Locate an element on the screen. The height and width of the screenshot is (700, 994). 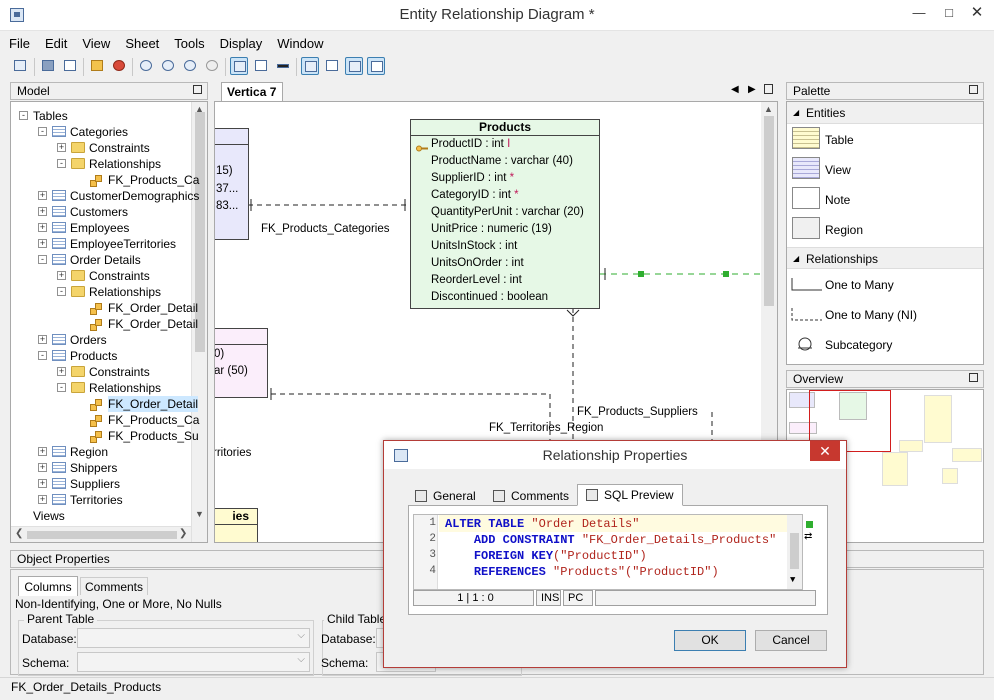
ok-button: OK is located at coordinates (710, 640).